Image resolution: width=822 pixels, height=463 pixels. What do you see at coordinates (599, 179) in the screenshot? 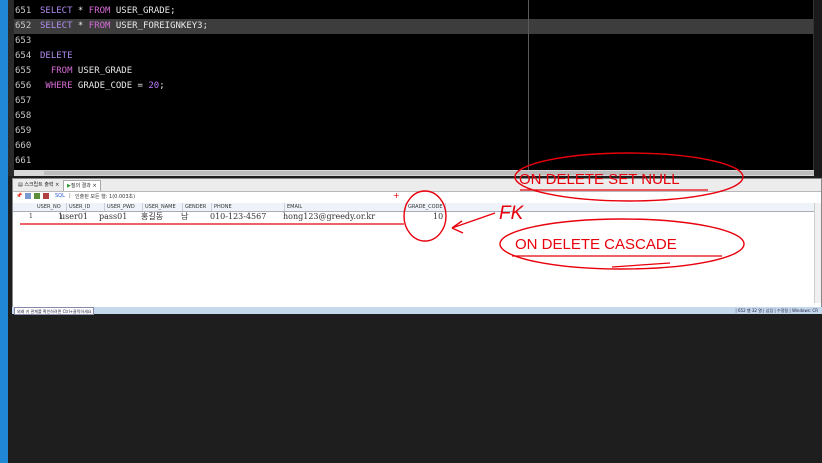
I see `annotation-set-null: ON DELETE SET NULL` at bounding box center [599, 179].